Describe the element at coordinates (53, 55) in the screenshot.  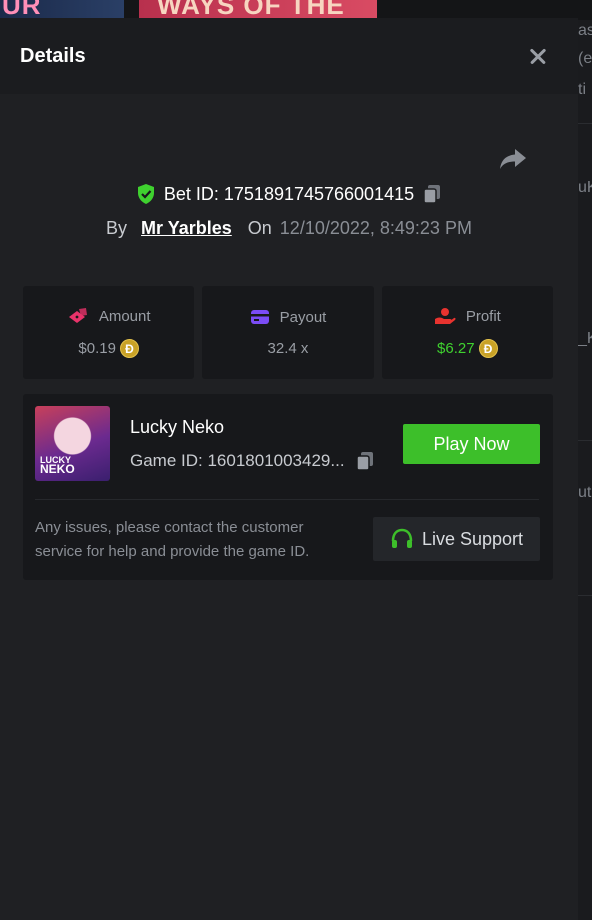
I see `panel-title: Details` at that location.